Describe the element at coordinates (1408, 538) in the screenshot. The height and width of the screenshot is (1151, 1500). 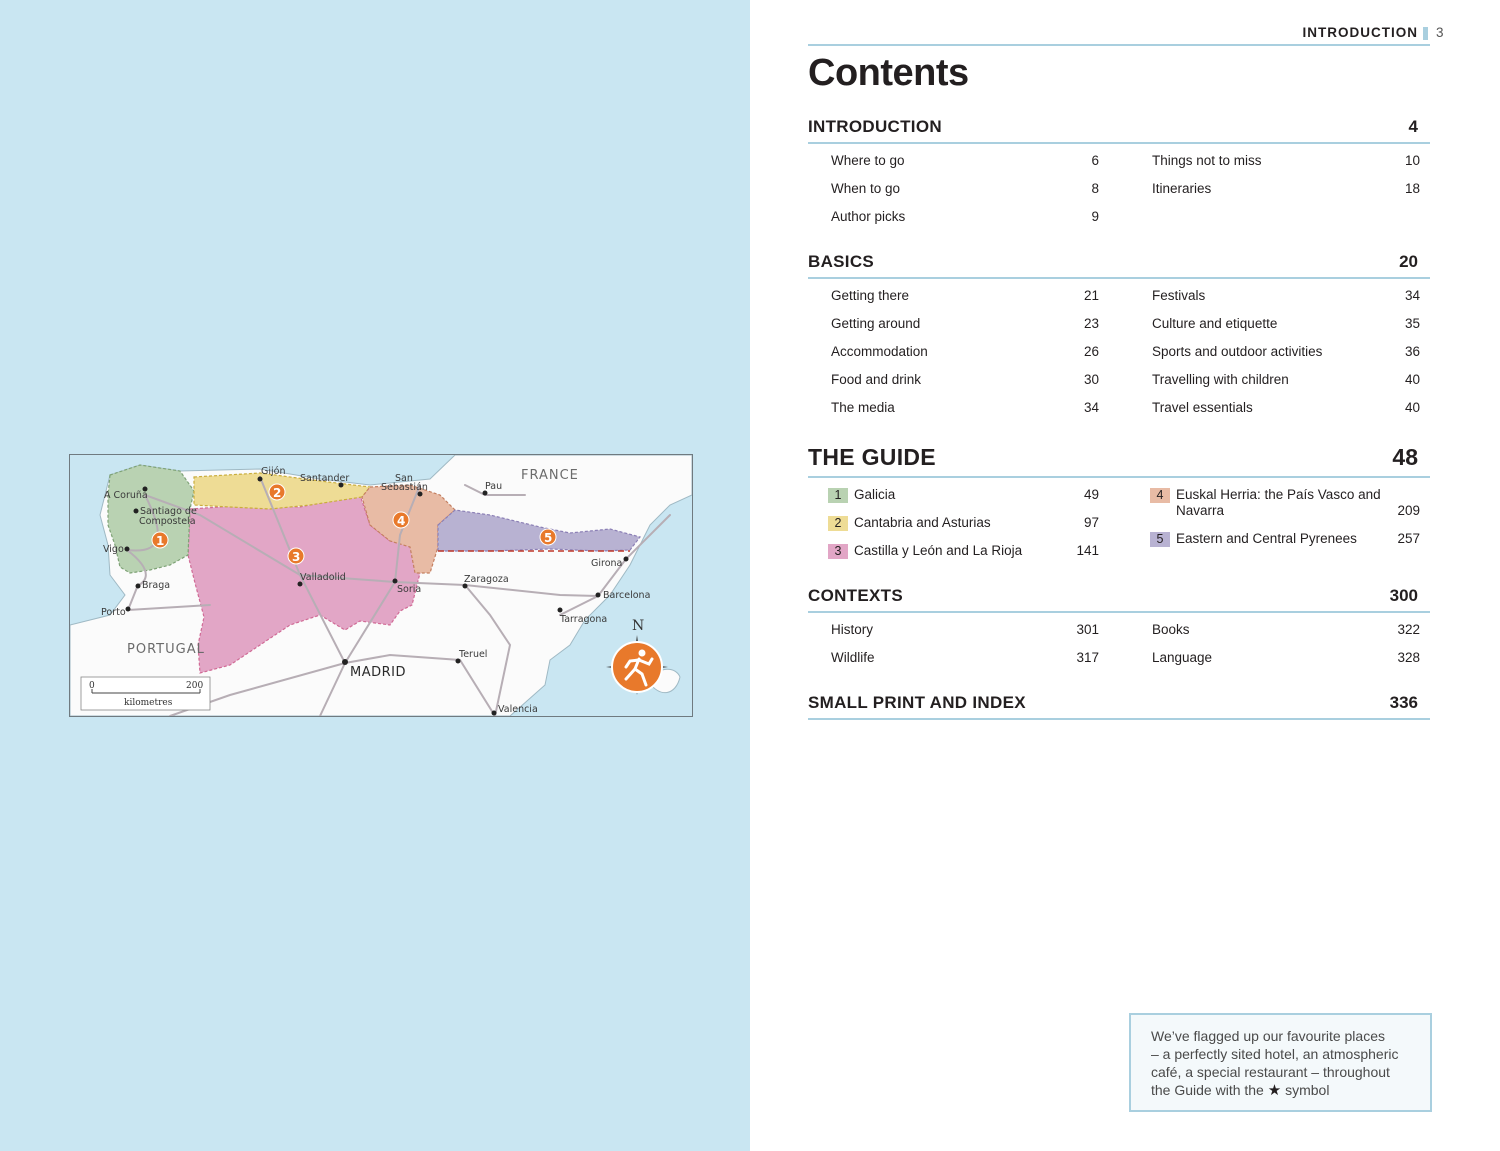
I see `toc-page: 257` at that location.